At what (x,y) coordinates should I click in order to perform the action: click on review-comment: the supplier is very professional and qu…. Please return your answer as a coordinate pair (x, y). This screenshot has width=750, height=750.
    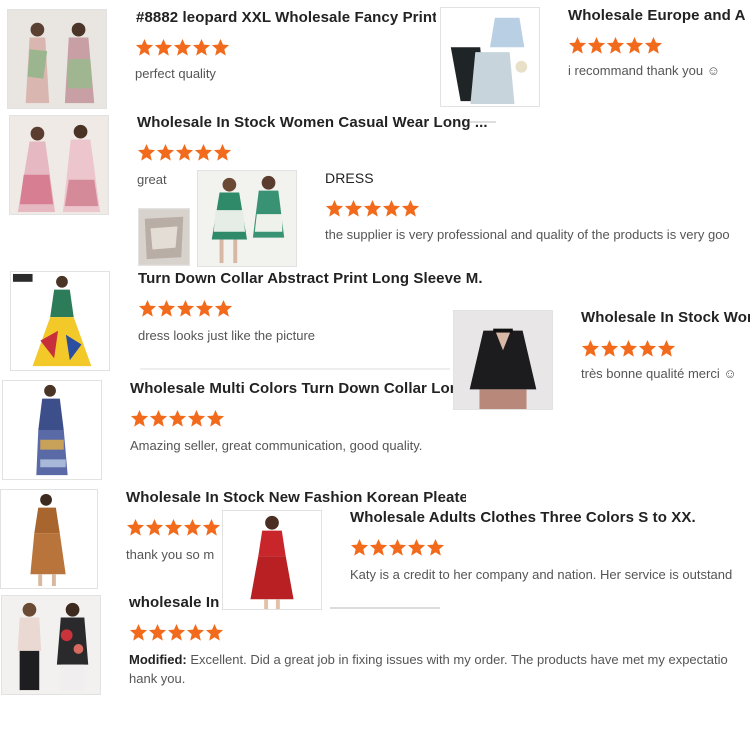
    Looking at the image, I should click on (527, 234).